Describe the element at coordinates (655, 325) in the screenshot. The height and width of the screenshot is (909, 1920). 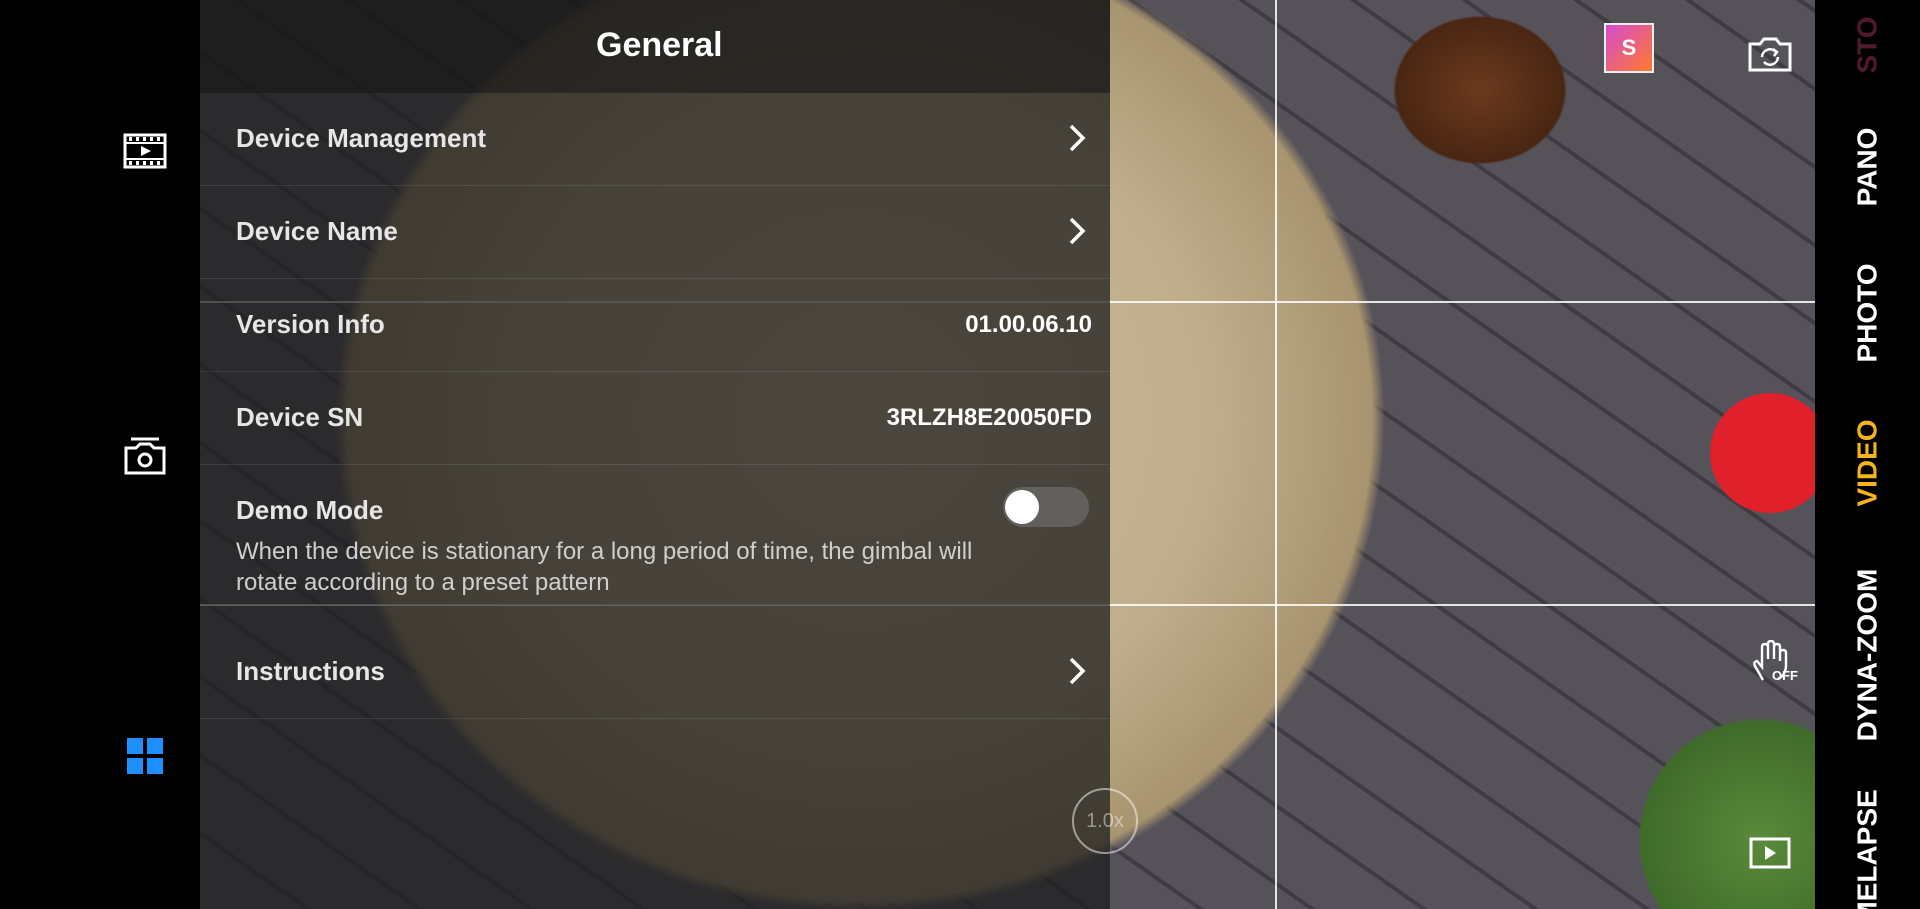
I see `row-version-info: Version Info 01.00.06.10` at that location.